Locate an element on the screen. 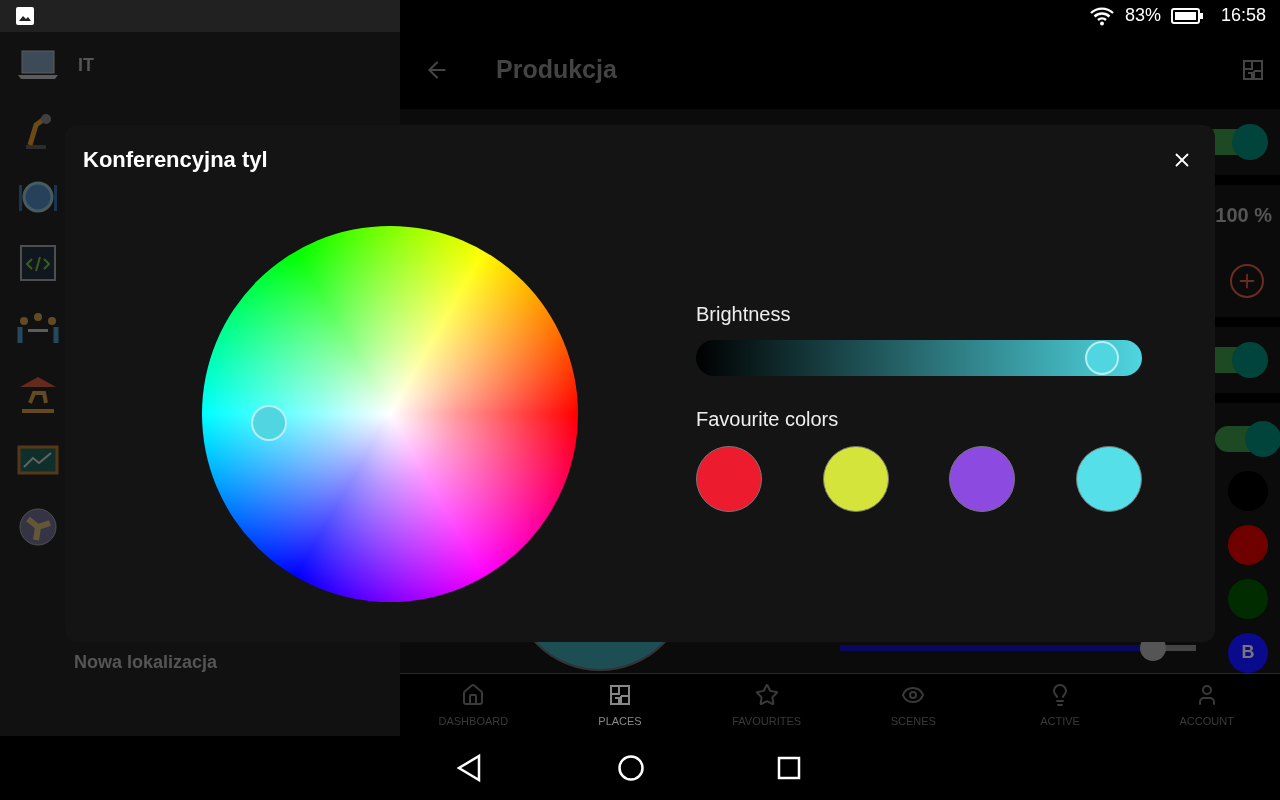 Image resolution: width=1280 pixels, height=800 pixels. nav-tab: PLACES is located at coordinates (620, 704).